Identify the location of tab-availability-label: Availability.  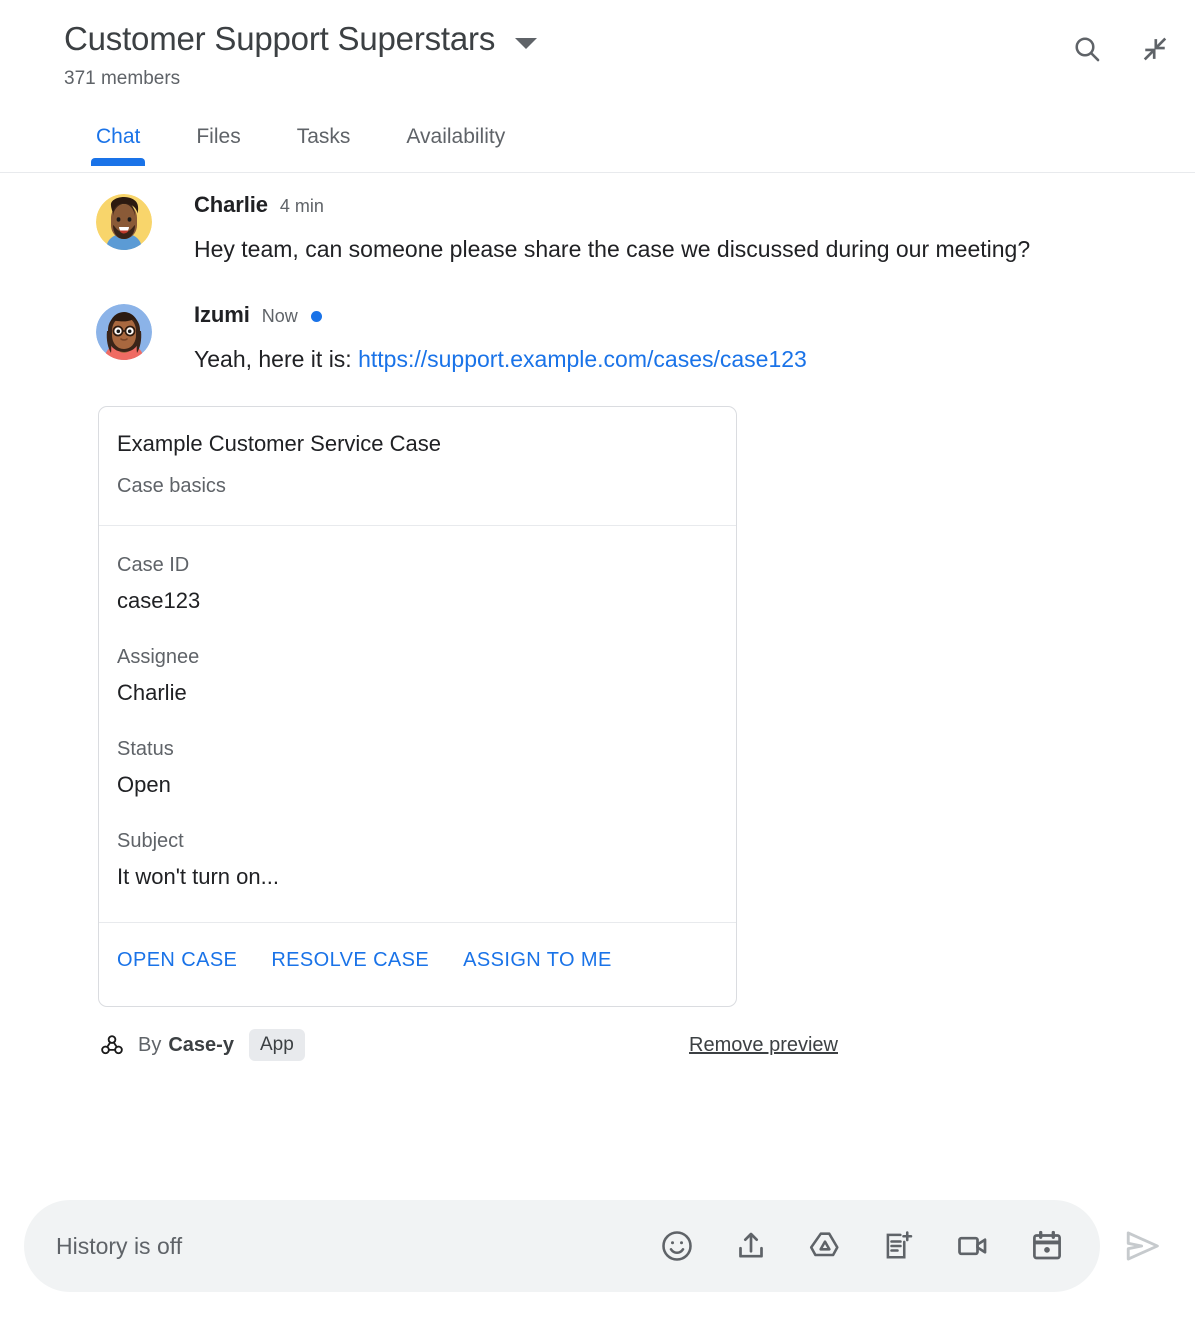
(456, 136).